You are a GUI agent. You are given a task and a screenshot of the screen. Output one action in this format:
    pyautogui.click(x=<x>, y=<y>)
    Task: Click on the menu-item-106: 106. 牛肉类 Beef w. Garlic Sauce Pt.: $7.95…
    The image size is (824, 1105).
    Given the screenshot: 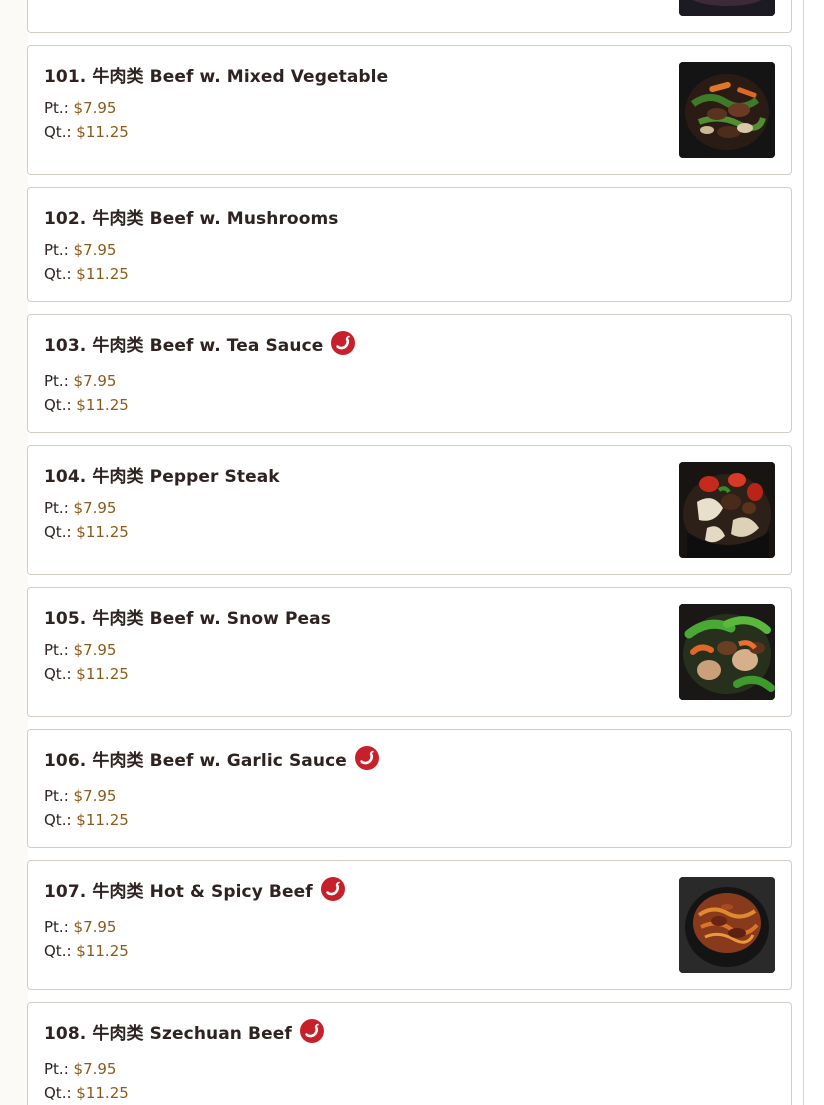 What is the action you would take?
    pyautogui.click(x=409, y=788)
    